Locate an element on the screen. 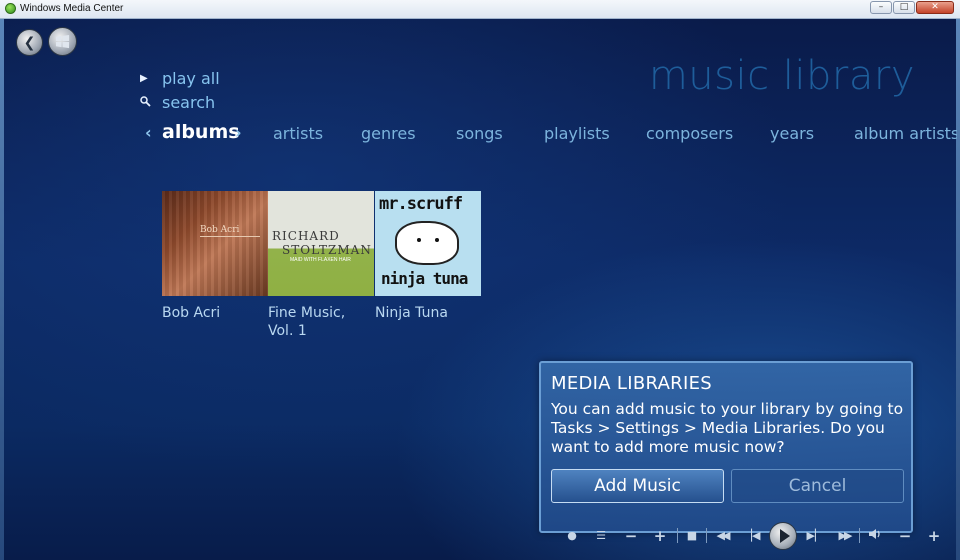 The height and width of the screenshot is (560, 960). rewind-icon: ◀◀ is located at coordinates (722, 536).